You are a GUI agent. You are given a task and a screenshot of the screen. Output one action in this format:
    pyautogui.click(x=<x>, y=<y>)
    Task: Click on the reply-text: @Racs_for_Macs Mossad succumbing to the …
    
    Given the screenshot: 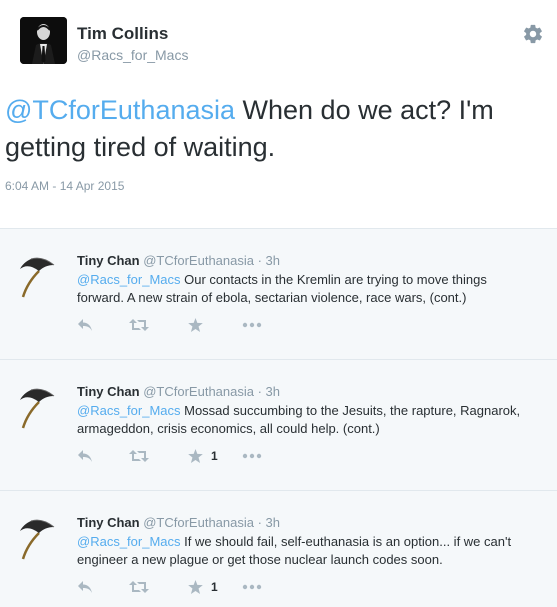 What is the action you would take?
    pyautogui.click(x=307, y=420)
    